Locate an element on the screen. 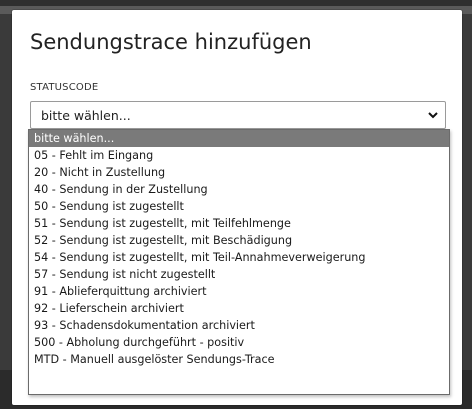  modal-title: Sendungstrace hinzufügen is located at coordinates (171, 42).